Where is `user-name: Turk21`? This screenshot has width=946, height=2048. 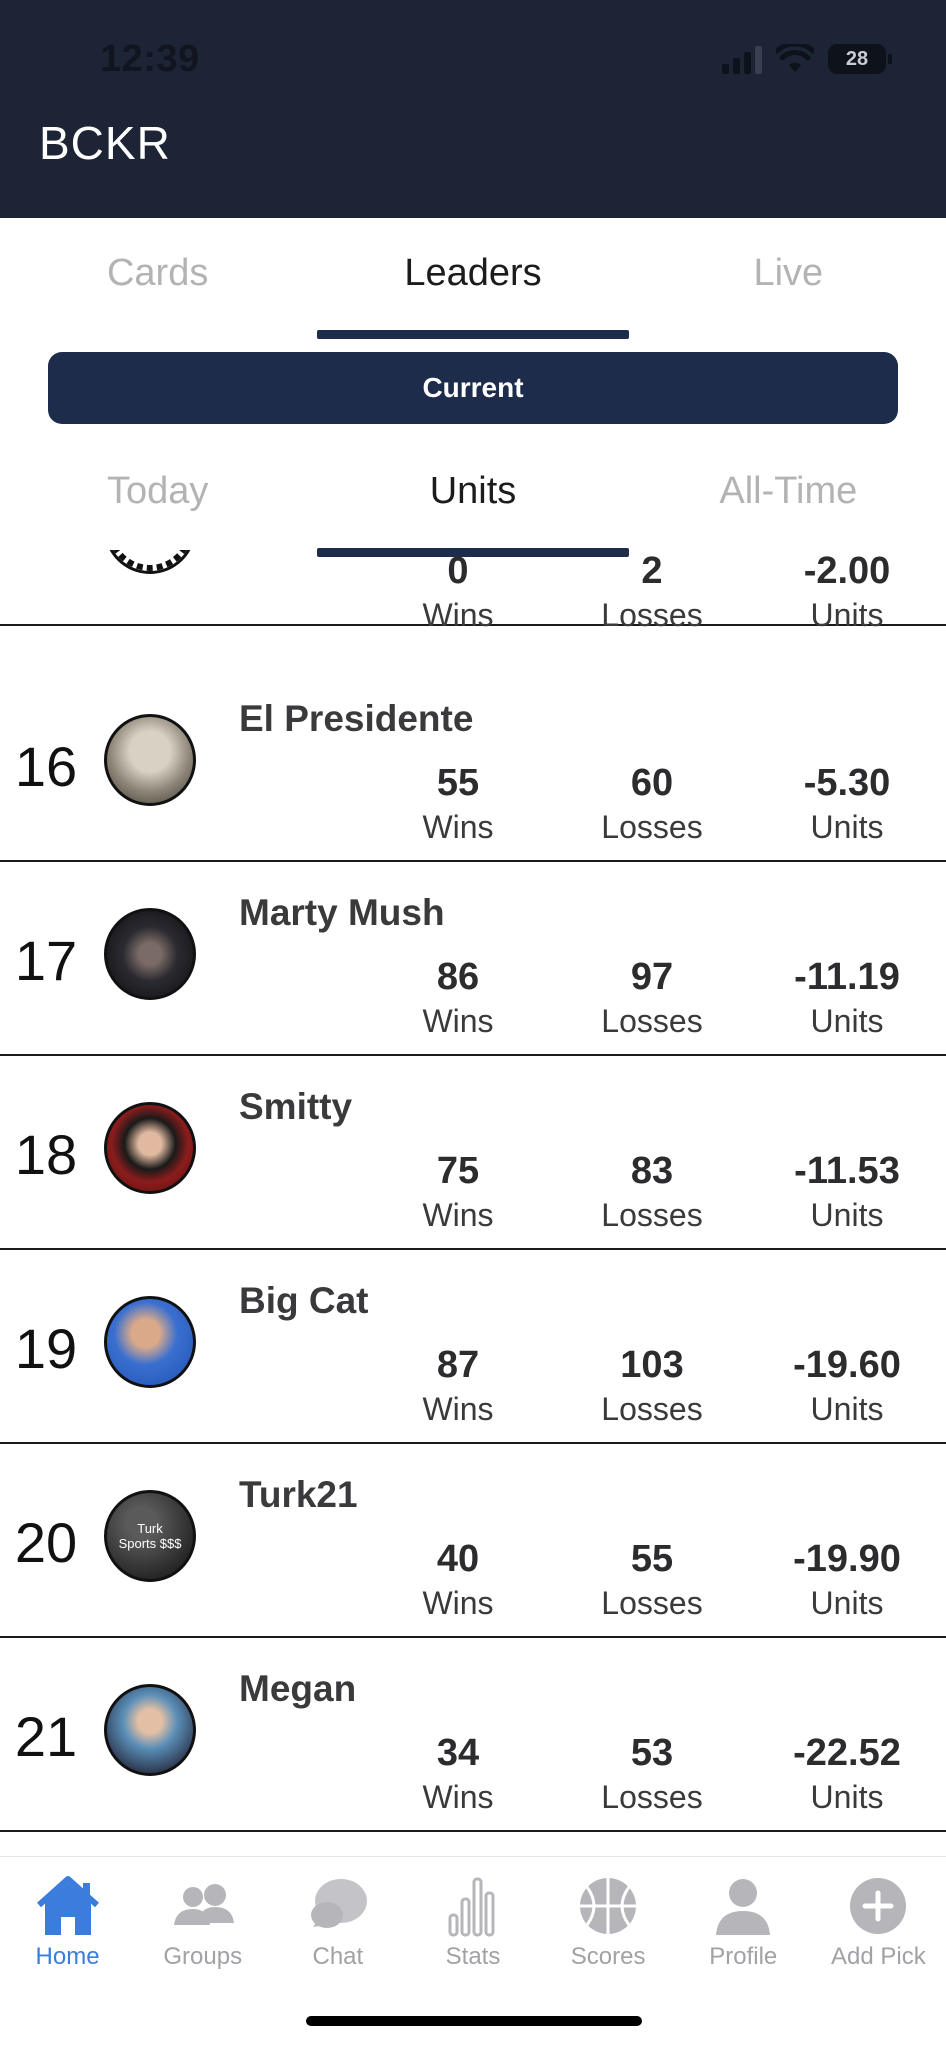
user-name: Turk21 is located at coordinates (298, 1494).